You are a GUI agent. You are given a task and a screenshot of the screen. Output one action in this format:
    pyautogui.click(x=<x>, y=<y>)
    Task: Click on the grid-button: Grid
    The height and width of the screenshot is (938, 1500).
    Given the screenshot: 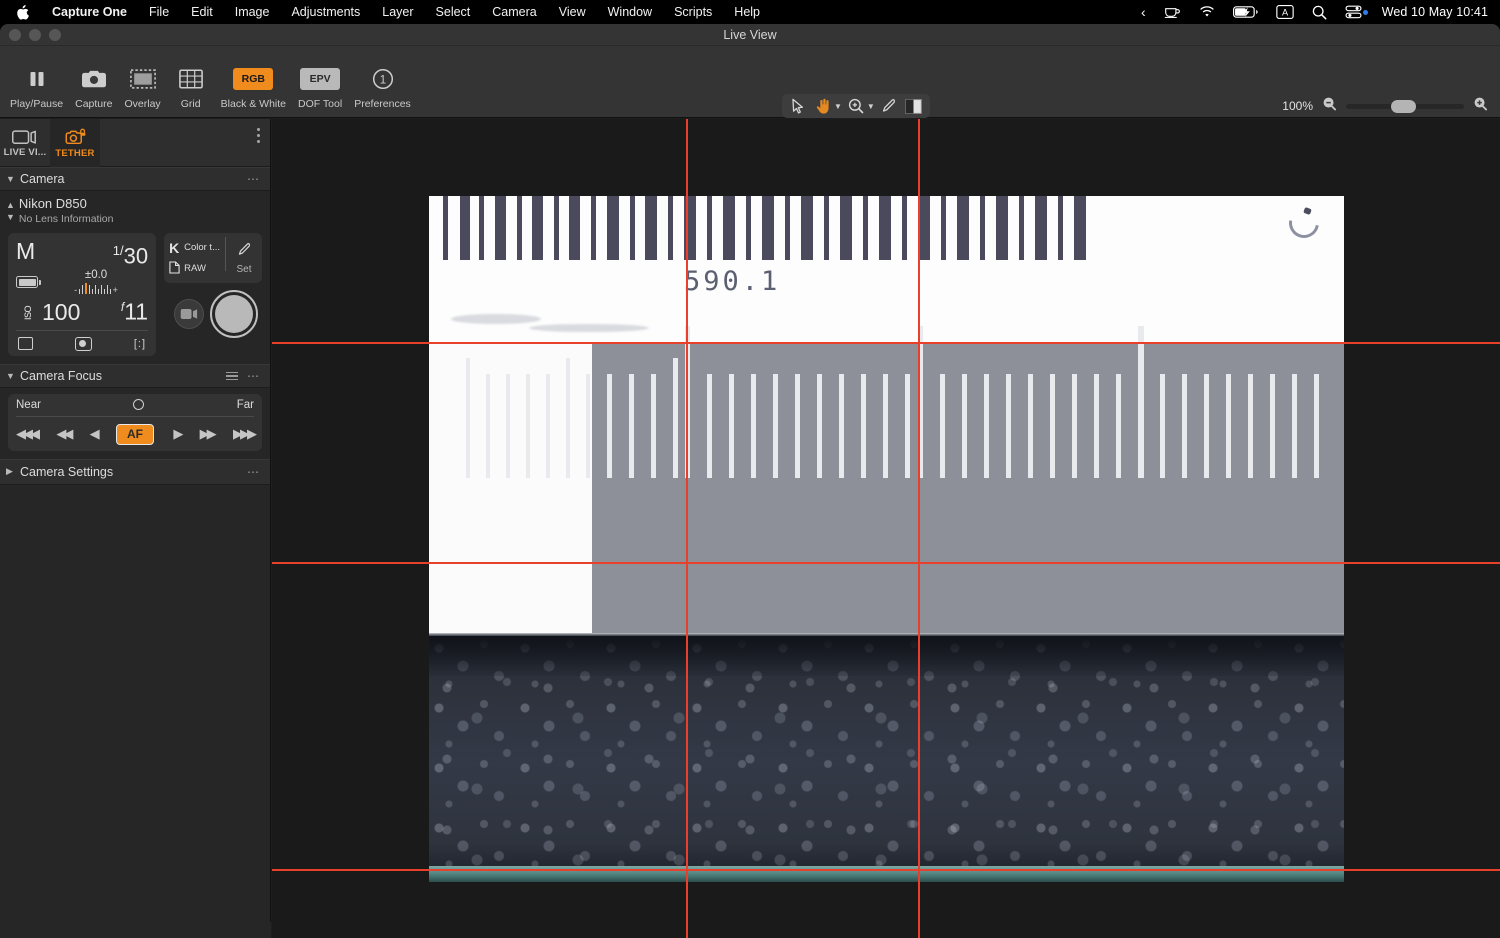 What is the action you would take?
    pyautogui.click(x=191, y=87)
    